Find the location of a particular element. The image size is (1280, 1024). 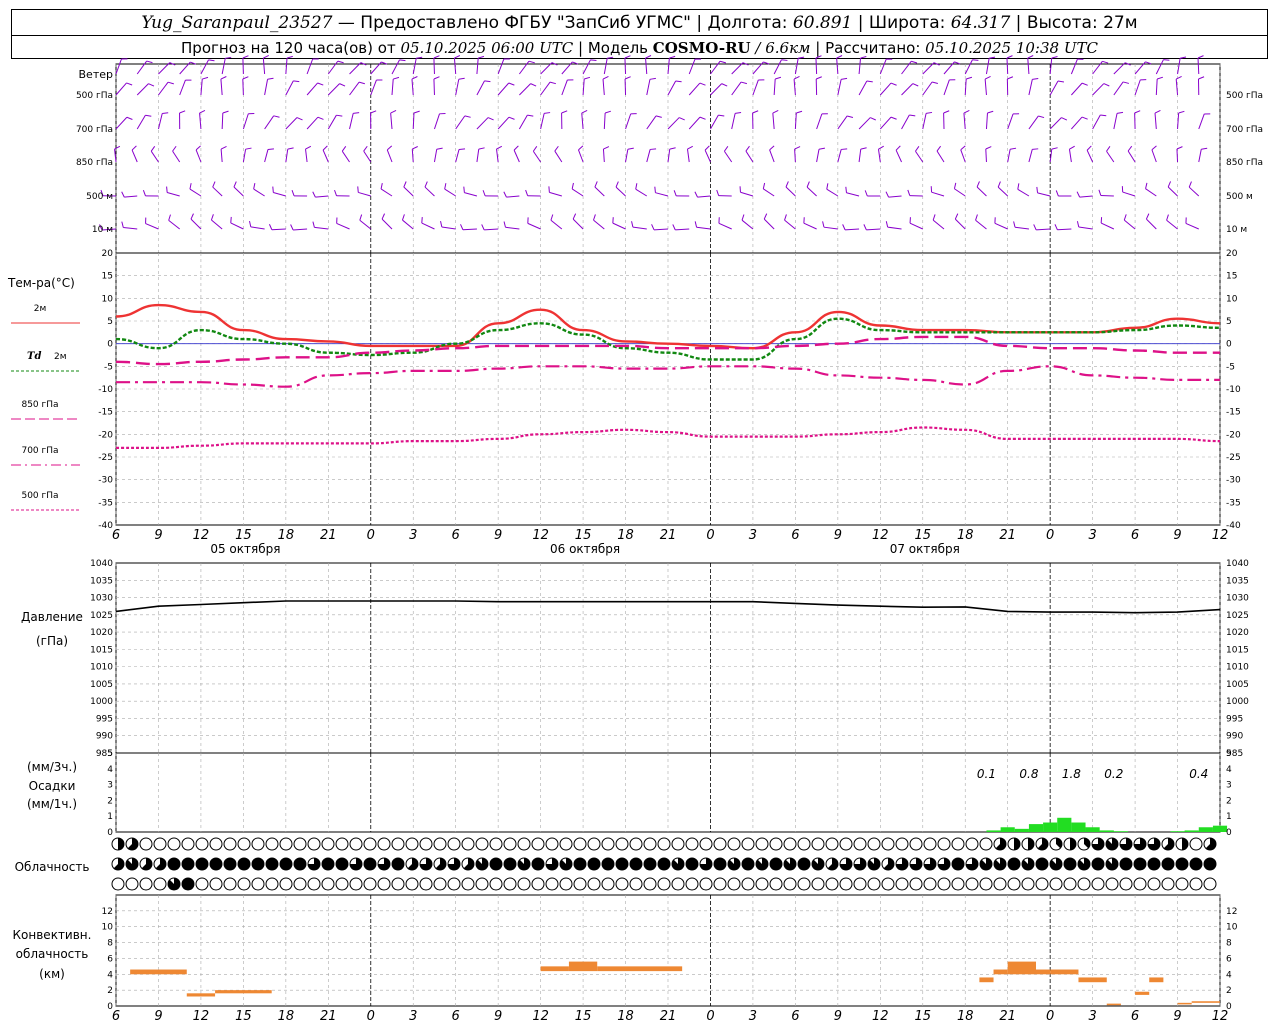

bottom-time-tick-label: 12 is located at coordinates (201, 1016).